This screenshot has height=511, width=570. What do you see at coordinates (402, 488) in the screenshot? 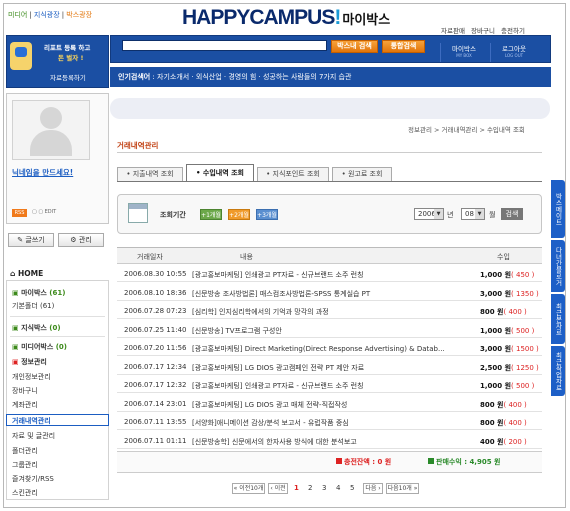
I see `next10-button: 다음10개 »` at bounding box center [402, 488].